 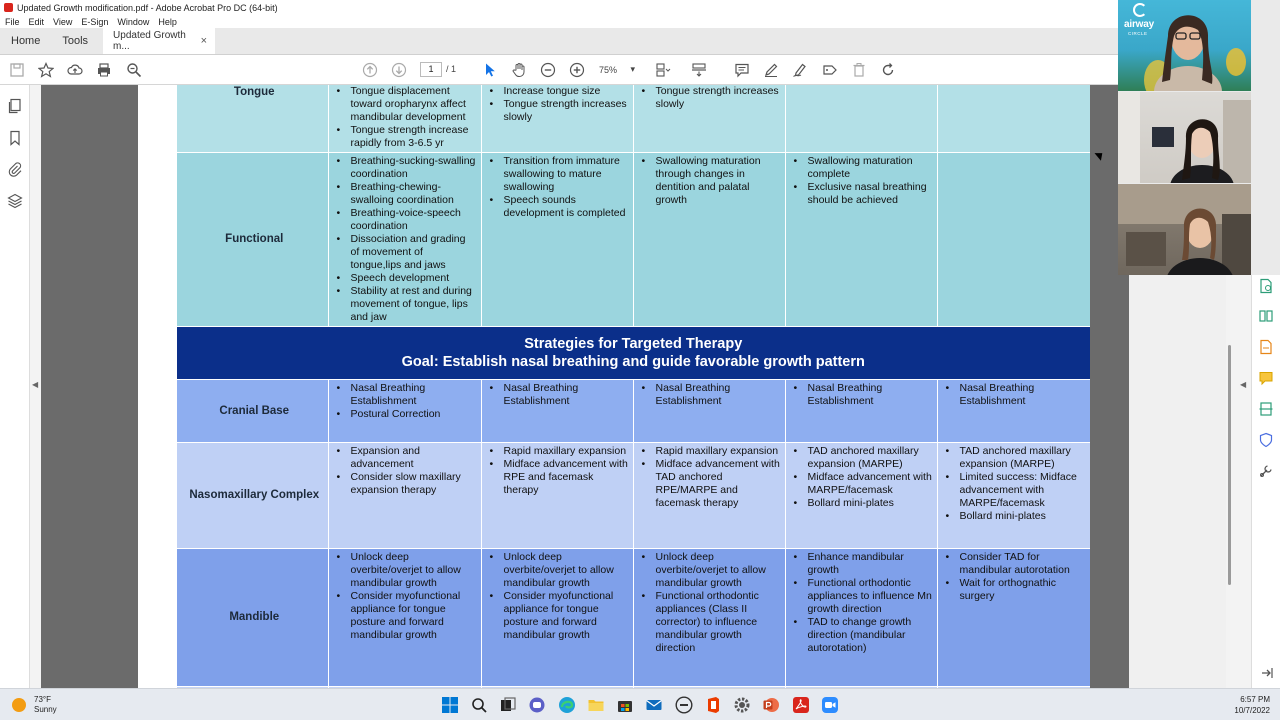 What do you see at coordinates (742, 705) in the screenshot?
I see `settings-gear-icon` at bounding box center [742, 705].